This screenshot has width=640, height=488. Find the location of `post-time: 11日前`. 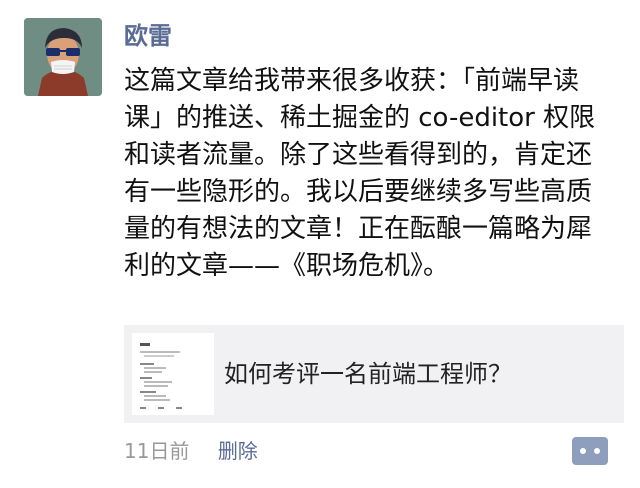

post-time: 11日前 is located at coordinates (157, 451).